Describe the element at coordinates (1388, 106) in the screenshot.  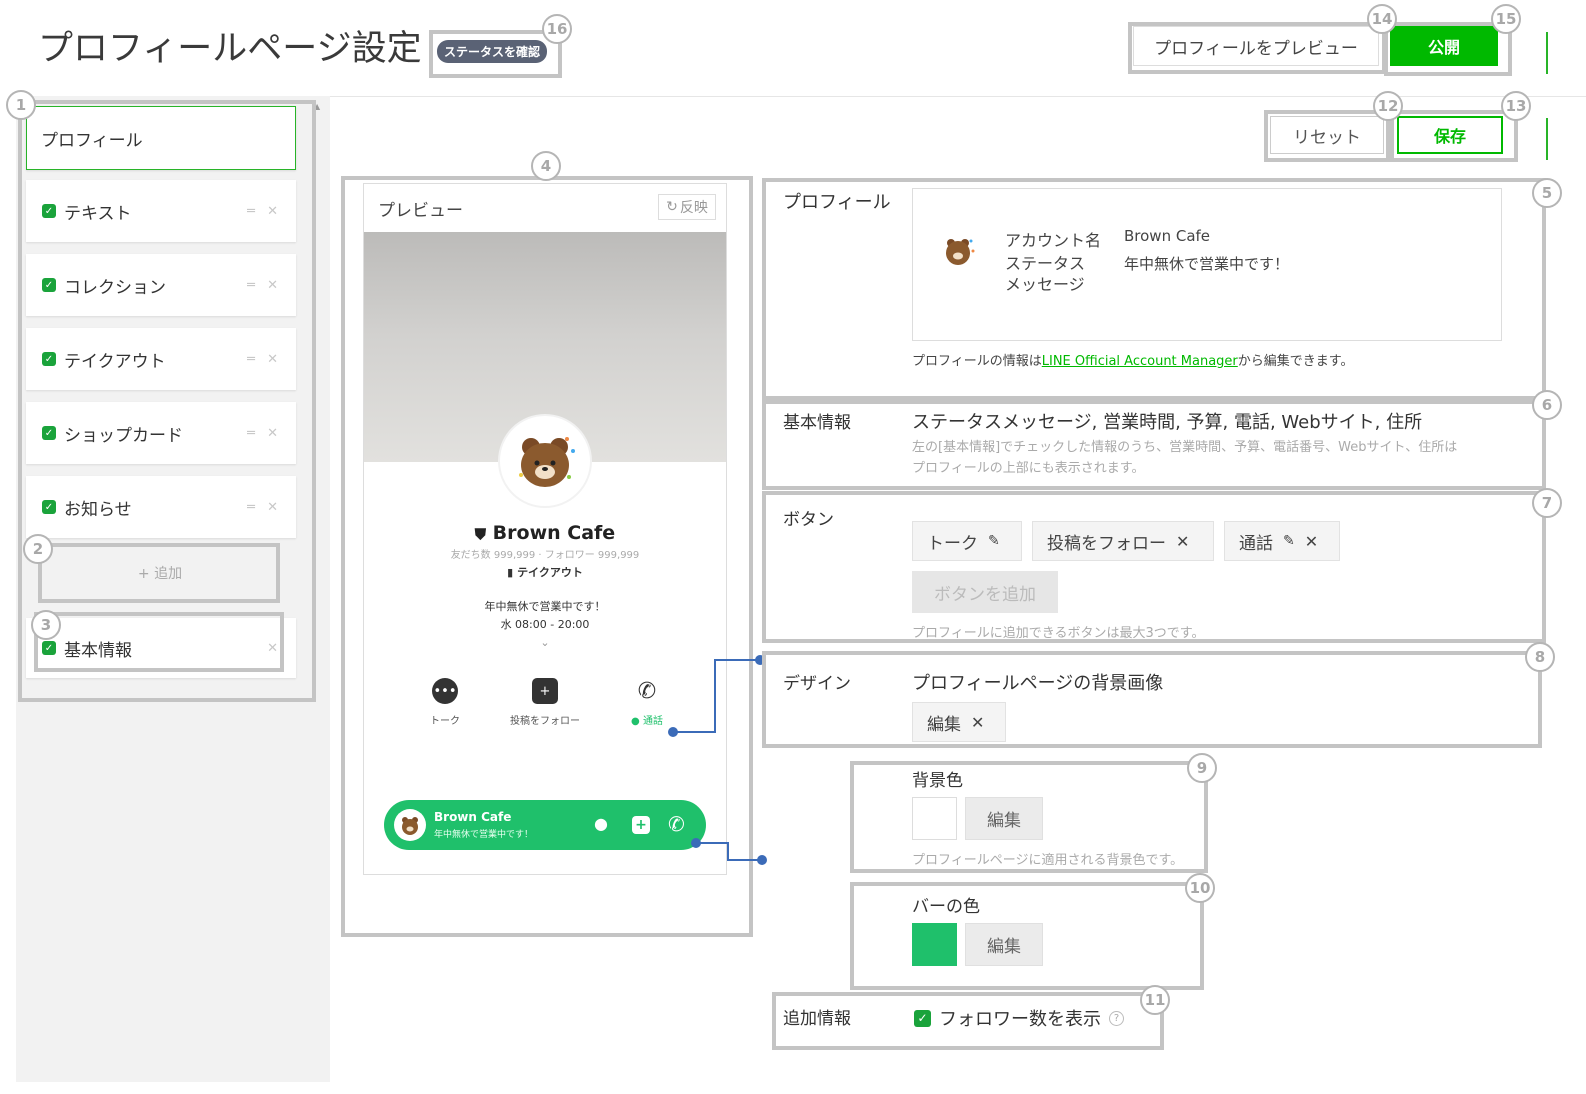
I see `callout-number: 12` at that location.